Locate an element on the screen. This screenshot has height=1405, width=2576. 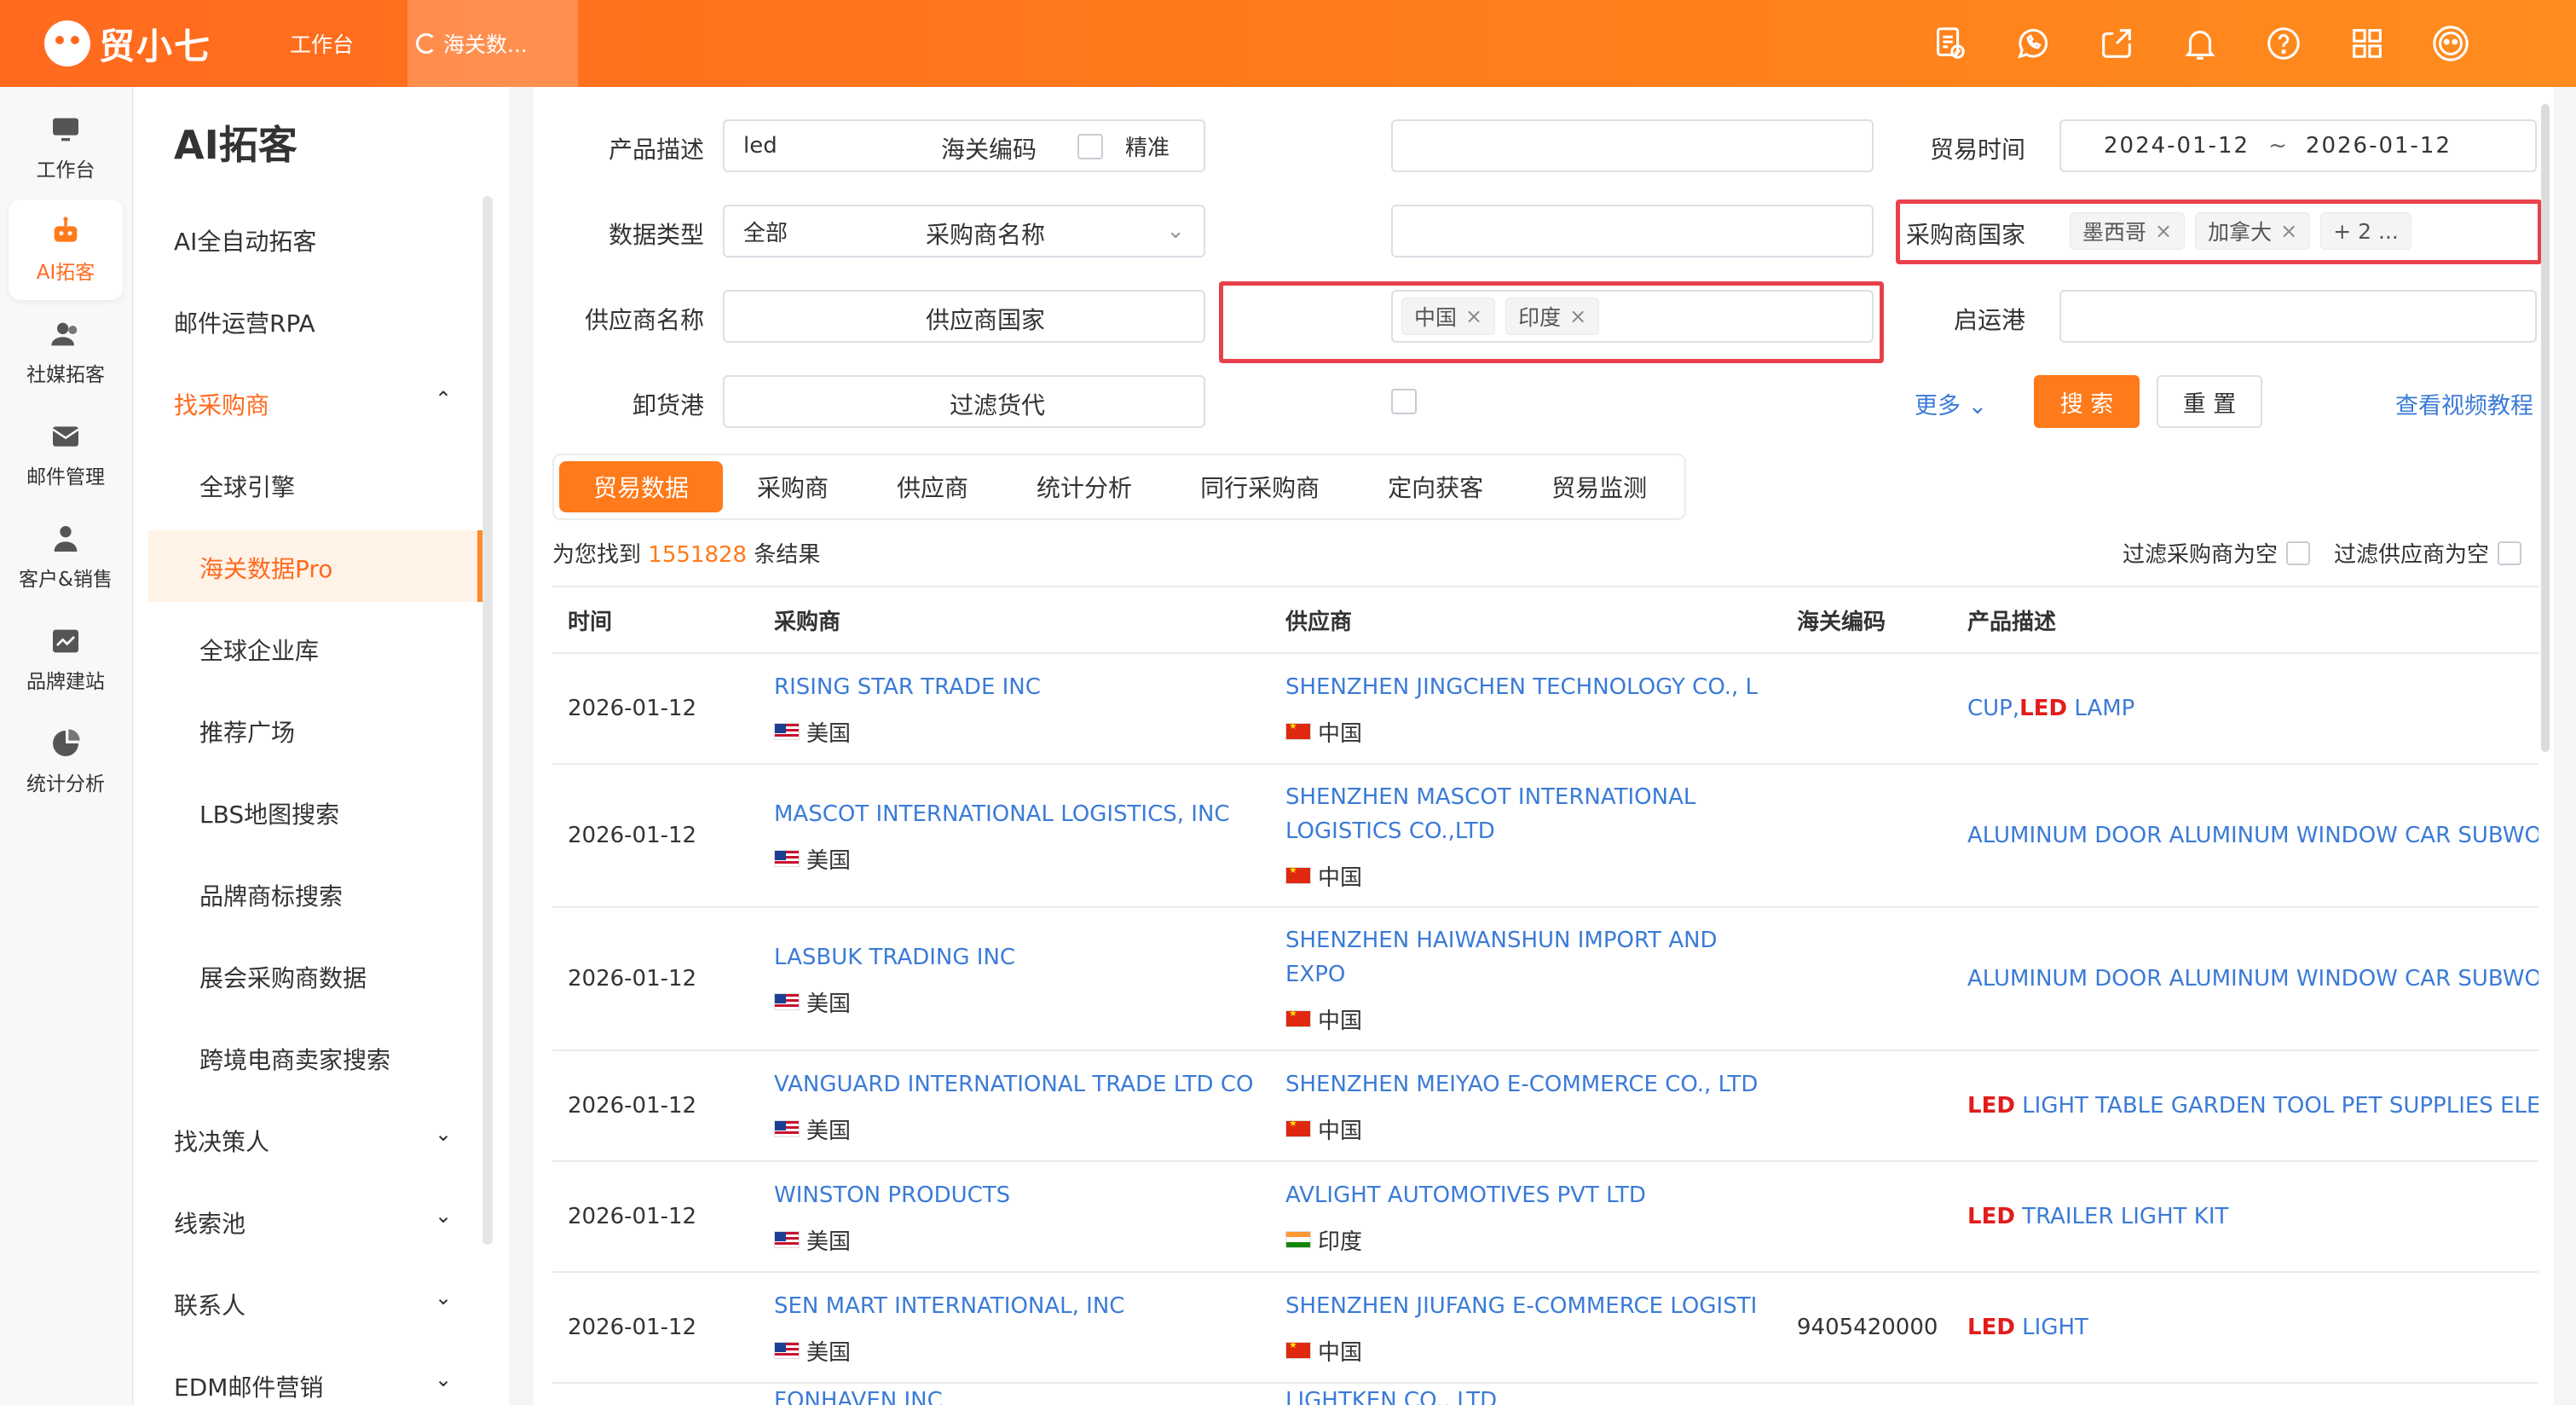
td-desc: ALUMINUM DOOR ALUMINUM WINDOW CAR SUBWOO is located at coordinates (2245, 836).